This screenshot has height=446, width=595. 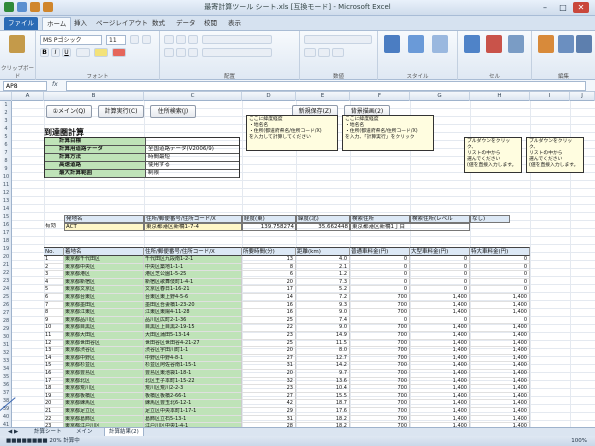 What do you see at coordinates (6, 273) in the screenshot?
I see `row-number: 22` at bounding box center [6, 273].